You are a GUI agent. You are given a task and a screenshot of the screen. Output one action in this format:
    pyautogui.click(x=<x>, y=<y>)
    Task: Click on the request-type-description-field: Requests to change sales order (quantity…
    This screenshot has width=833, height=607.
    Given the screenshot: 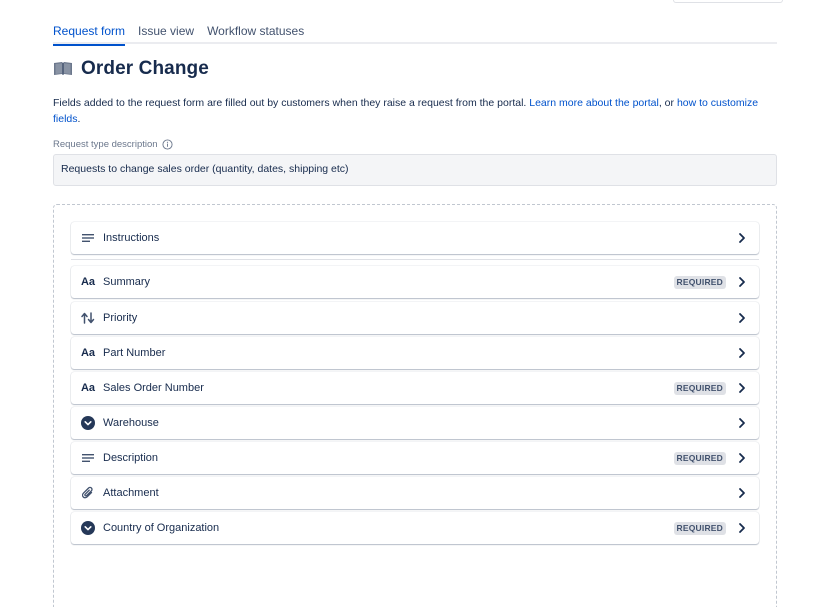 What is the action you would take?
    pyautogui.click(x=415, y=170)
    